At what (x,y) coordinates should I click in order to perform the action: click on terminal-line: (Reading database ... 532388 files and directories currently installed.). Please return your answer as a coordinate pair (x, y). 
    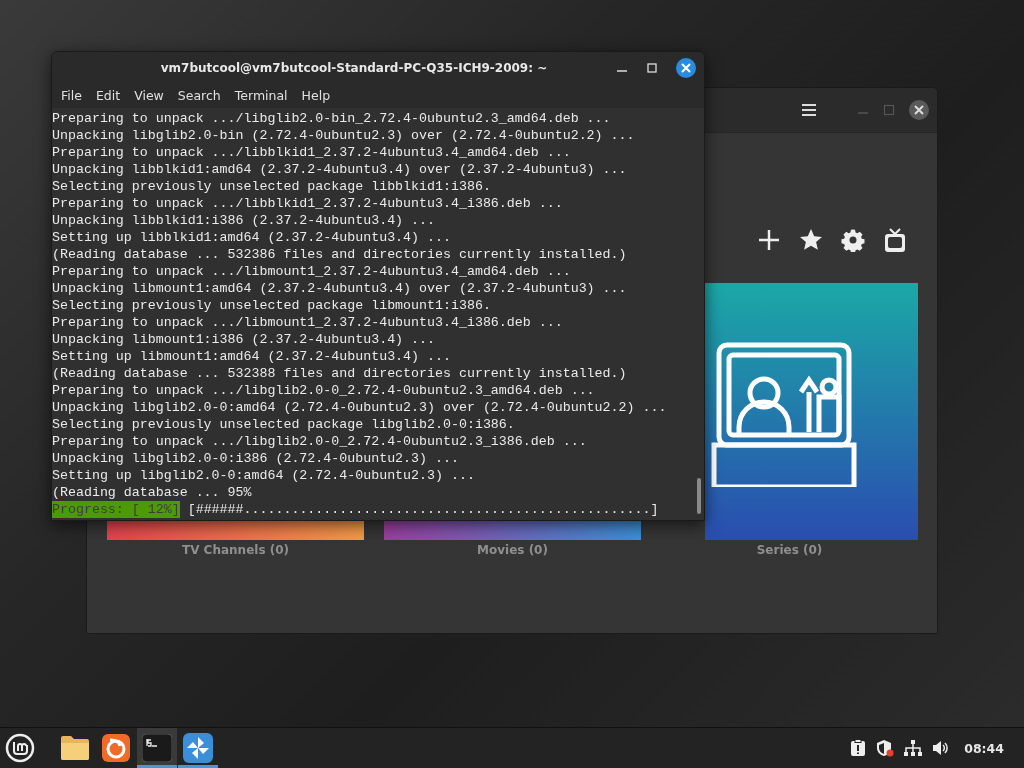
    Looking at the image, I should click on (340, 373).